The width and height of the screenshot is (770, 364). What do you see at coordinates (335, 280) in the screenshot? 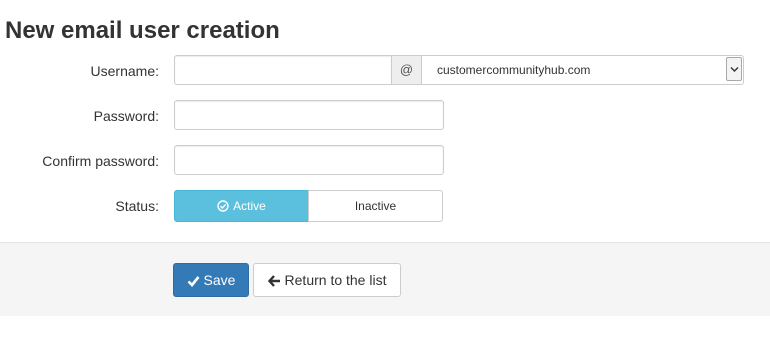
I see `return-button-label: Return to the list` at bounding box center [335, 280].